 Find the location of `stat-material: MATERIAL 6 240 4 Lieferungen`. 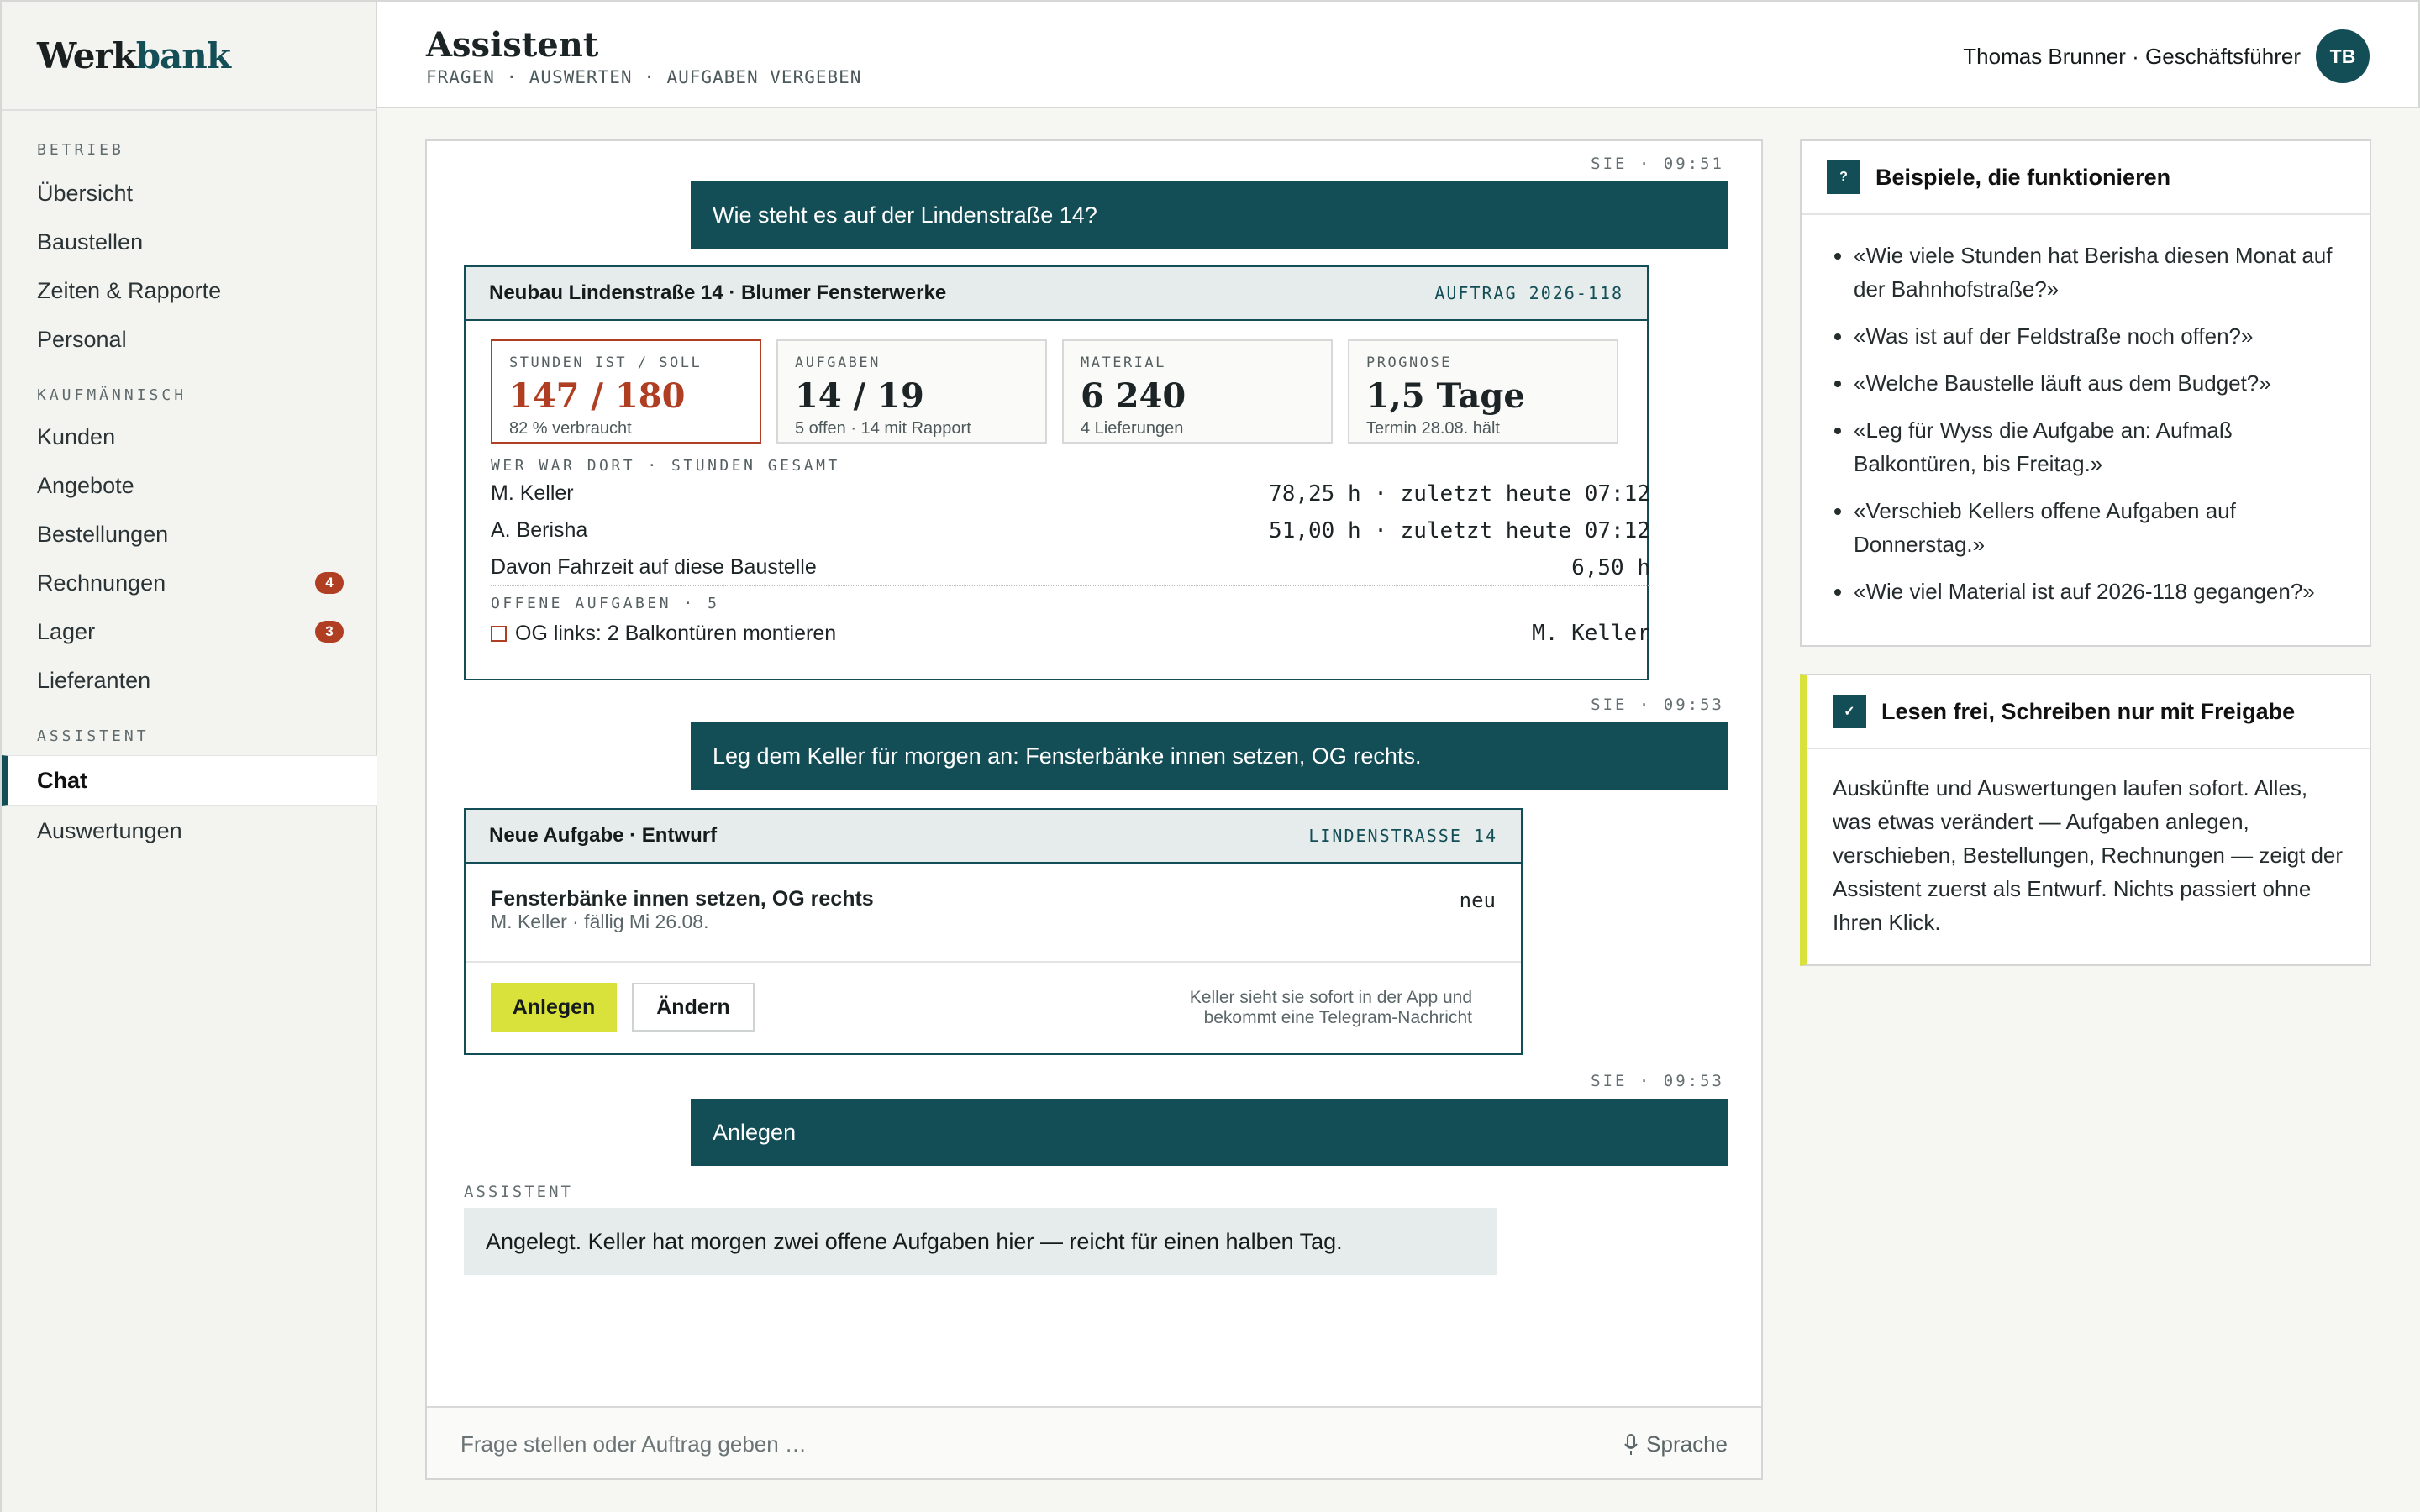

stat-material: MATERIAL 6 240 4 Lieferungen is located at coordinates (1197, 391).